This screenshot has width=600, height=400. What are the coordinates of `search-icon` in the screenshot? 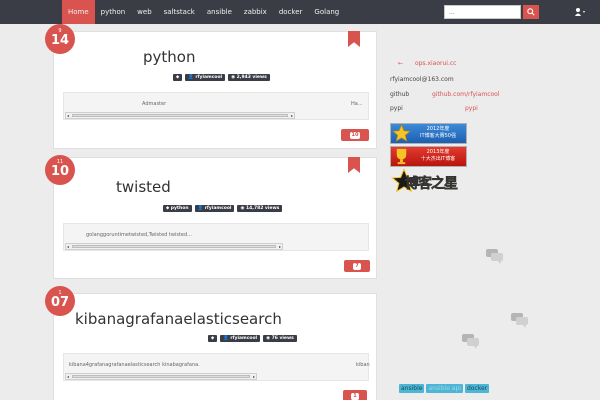 It's located at (531, 12).